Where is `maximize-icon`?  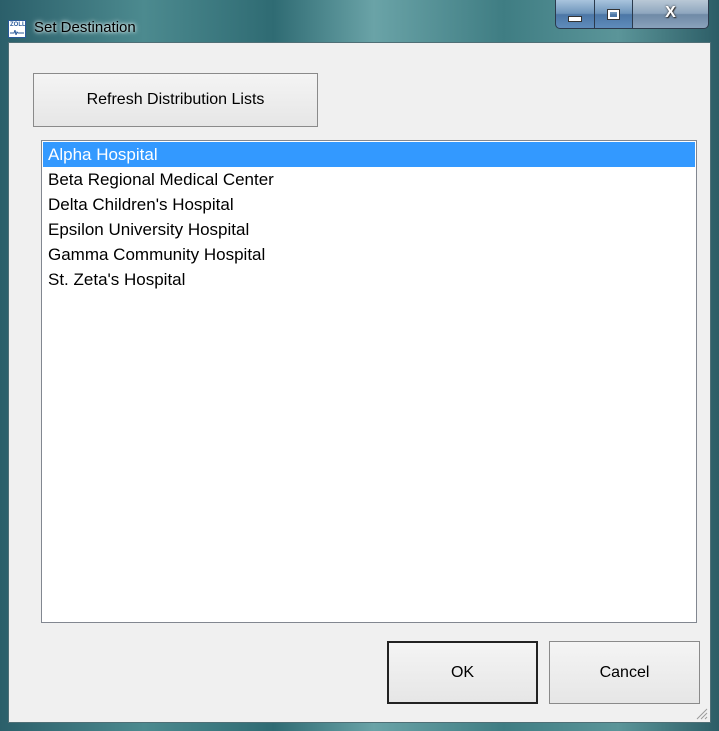 maximize-icon is located at coordinates (613, 14).